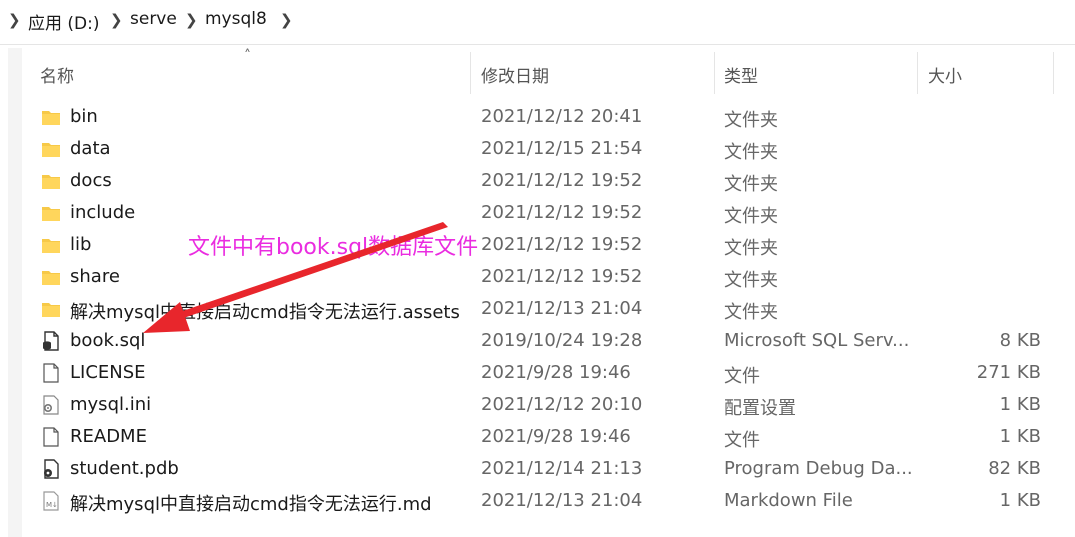  Describe the element at coordinates (111, 404) in the screenshot. I see `file-name: mysql.ini` at that location.